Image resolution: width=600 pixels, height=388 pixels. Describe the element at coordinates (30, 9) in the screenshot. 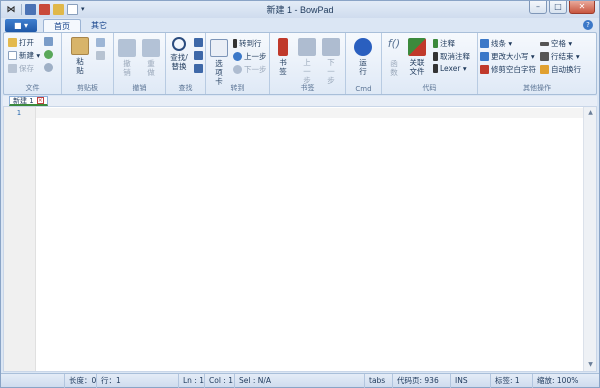

I see `save-icon` at that location.